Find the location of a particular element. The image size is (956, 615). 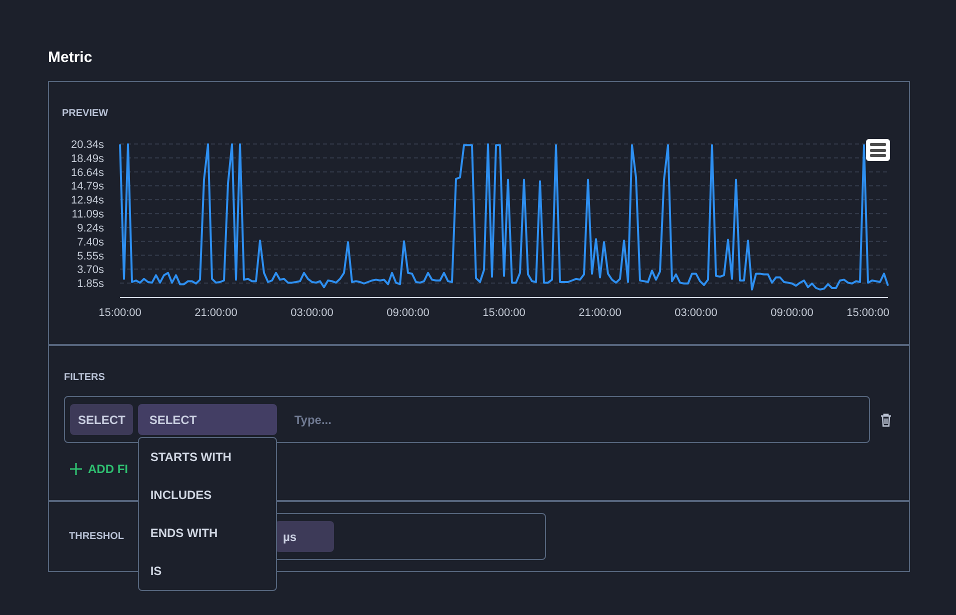

y-axis-label: 20.34s is located at coordinates (87, 145).